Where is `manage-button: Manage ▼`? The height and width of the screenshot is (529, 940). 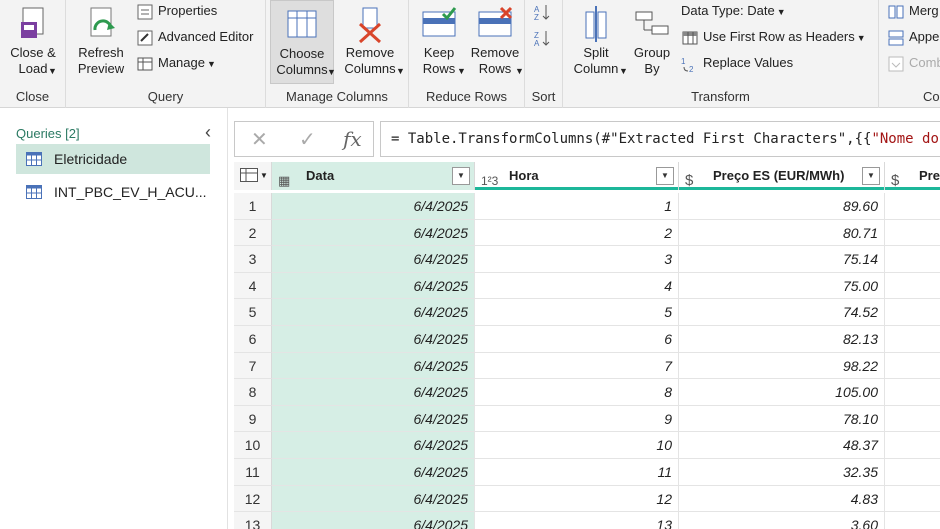
manage-button: Manage ▼ is located at coordinates (176, 63).